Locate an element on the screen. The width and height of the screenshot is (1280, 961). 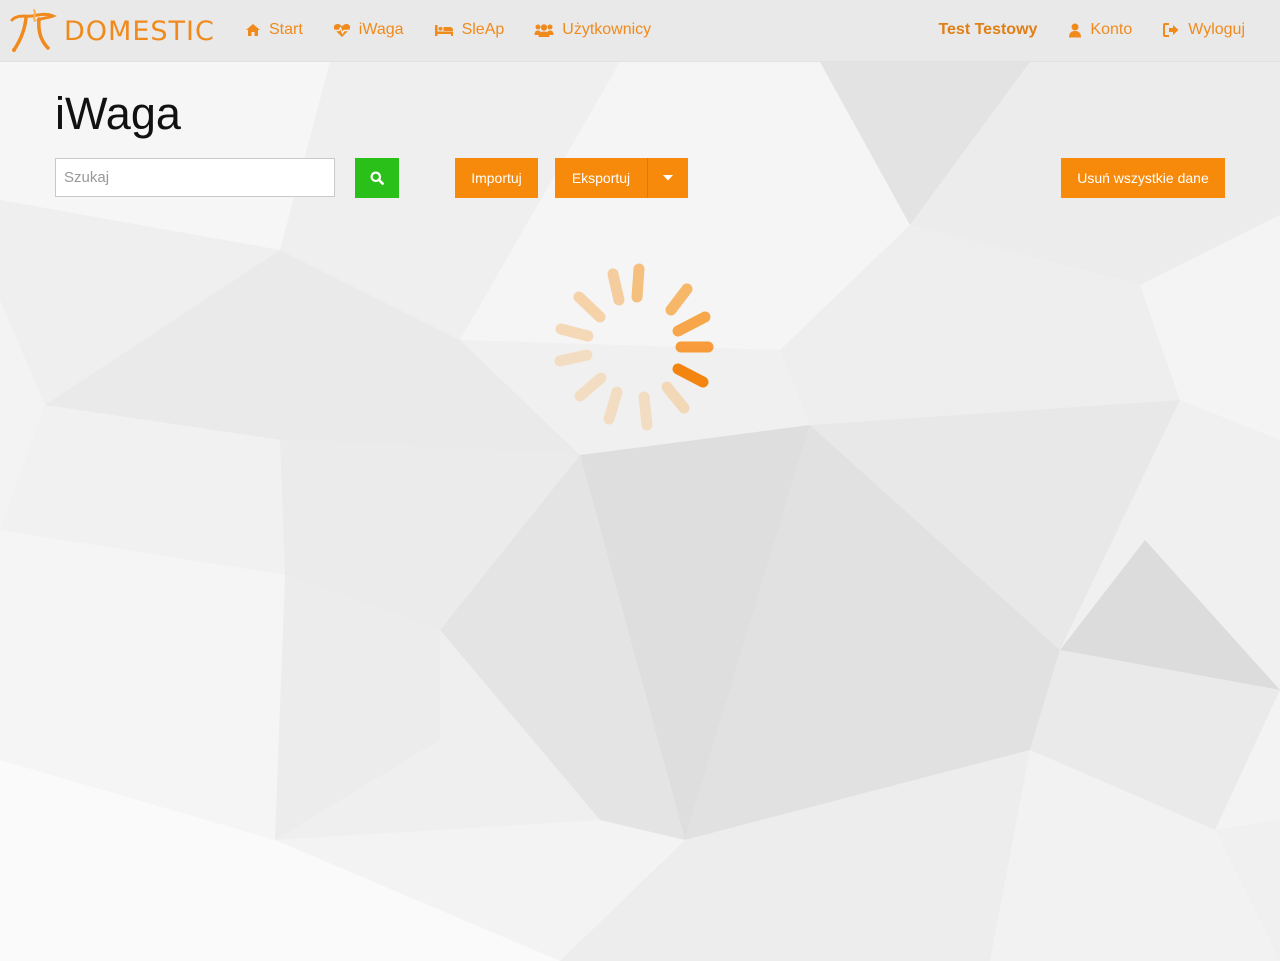
search-input is located at coordinates (195, 177).